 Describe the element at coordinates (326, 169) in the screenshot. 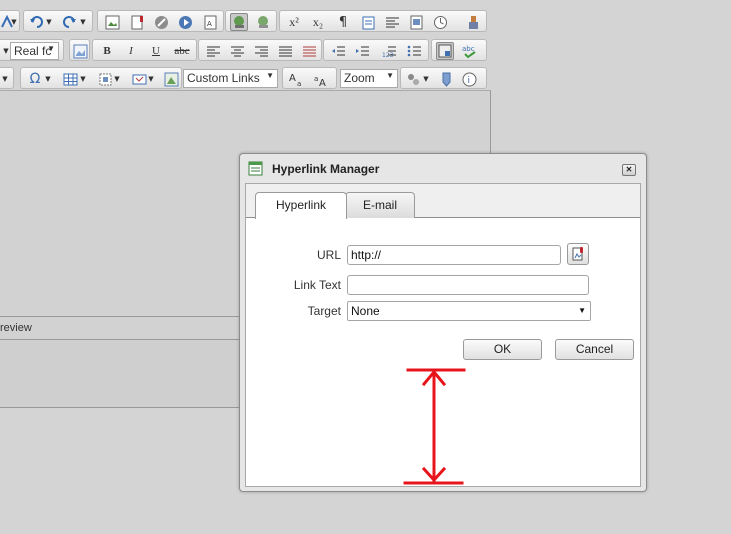

I see `dialog-title: Hyperlink Manager` at that location.